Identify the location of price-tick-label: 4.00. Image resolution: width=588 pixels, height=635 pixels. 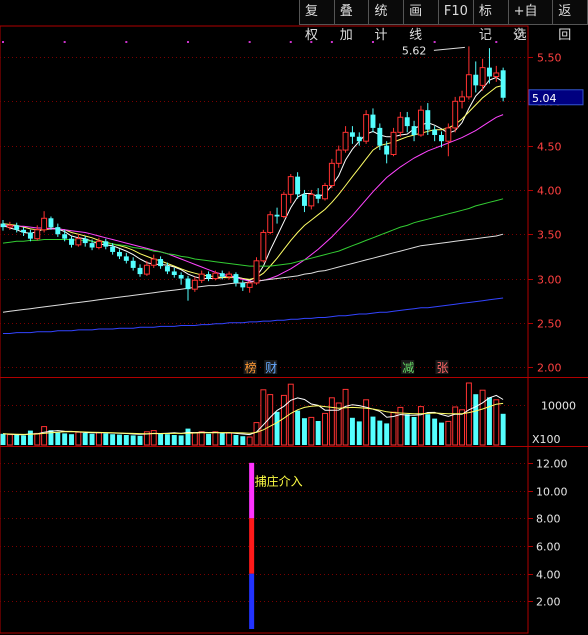
(549, 191).